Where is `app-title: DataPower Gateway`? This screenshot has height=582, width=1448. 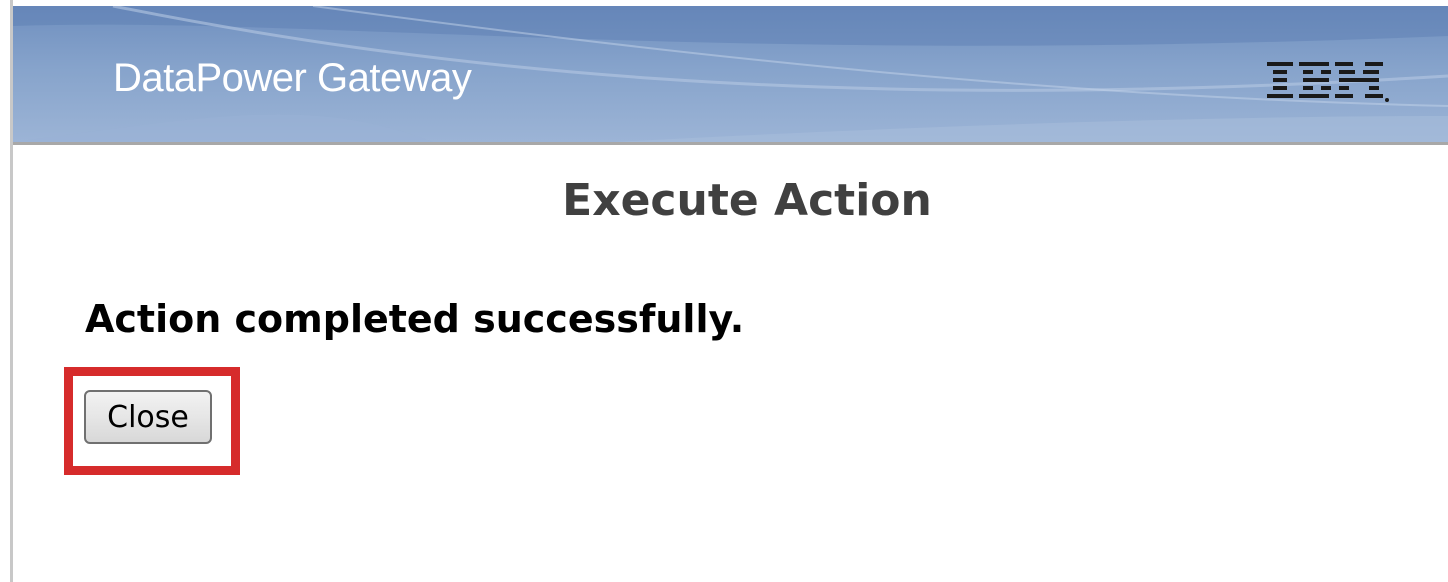 app-title: DataPower Gateway is located at coordinates (292, 78).